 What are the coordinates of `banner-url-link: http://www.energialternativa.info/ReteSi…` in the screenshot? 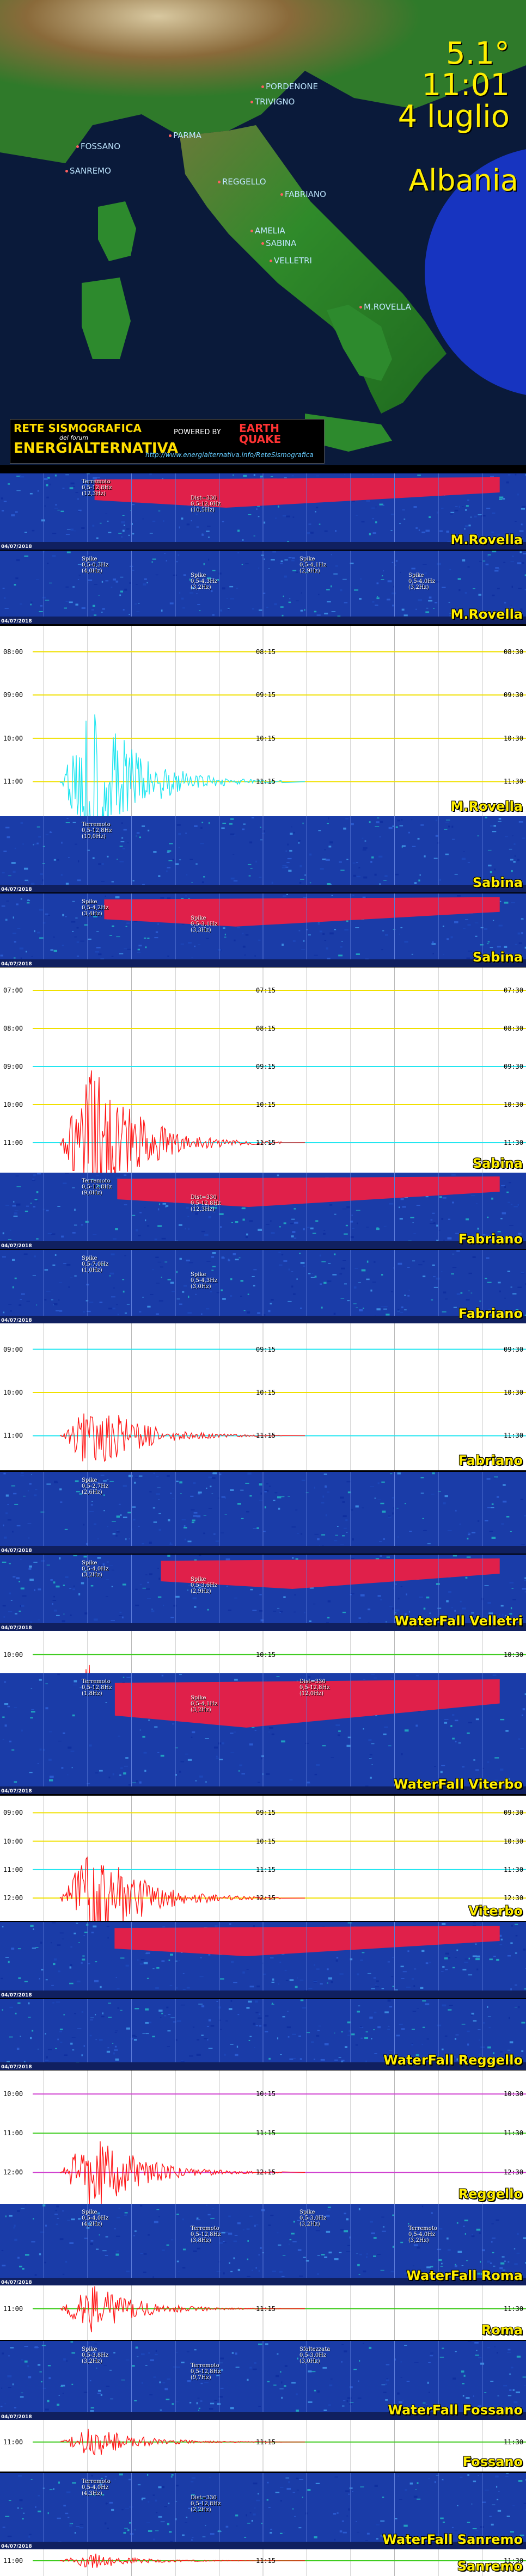 It's located at (229, 455).